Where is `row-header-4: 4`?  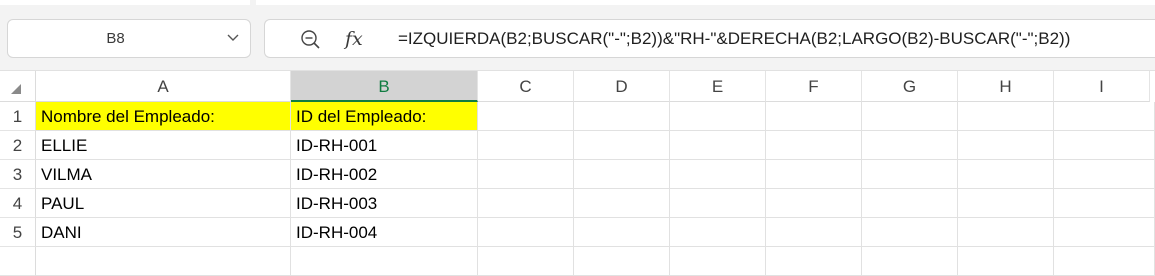 row-header-4: 4 is located at coordinates (18, 203).